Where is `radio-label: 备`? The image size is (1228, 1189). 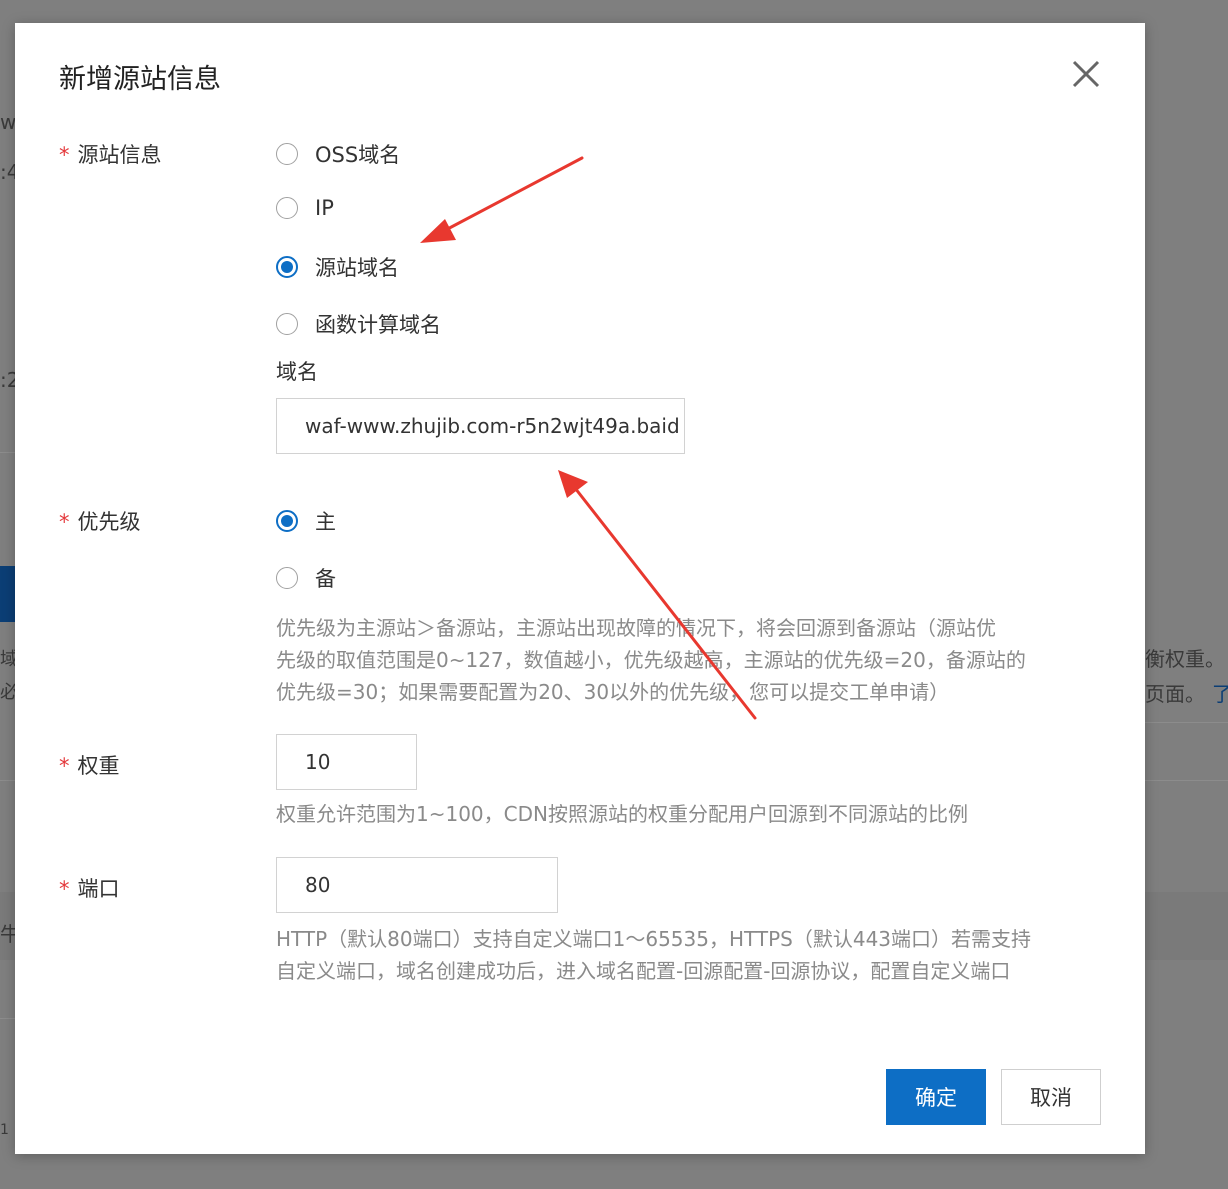
radio-label: 备 is located at coordinates (325, 579).